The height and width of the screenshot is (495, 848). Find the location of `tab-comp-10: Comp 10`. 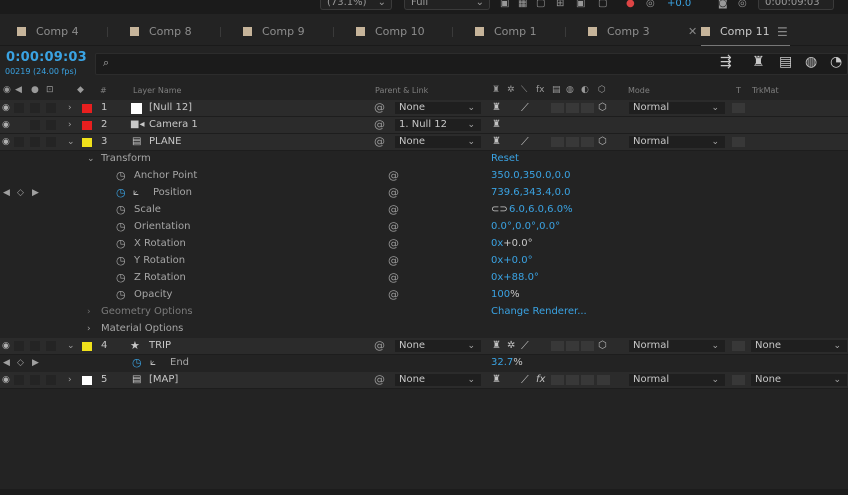

tab-comp-10: Comp 10 is located at coordinates (390, 32).